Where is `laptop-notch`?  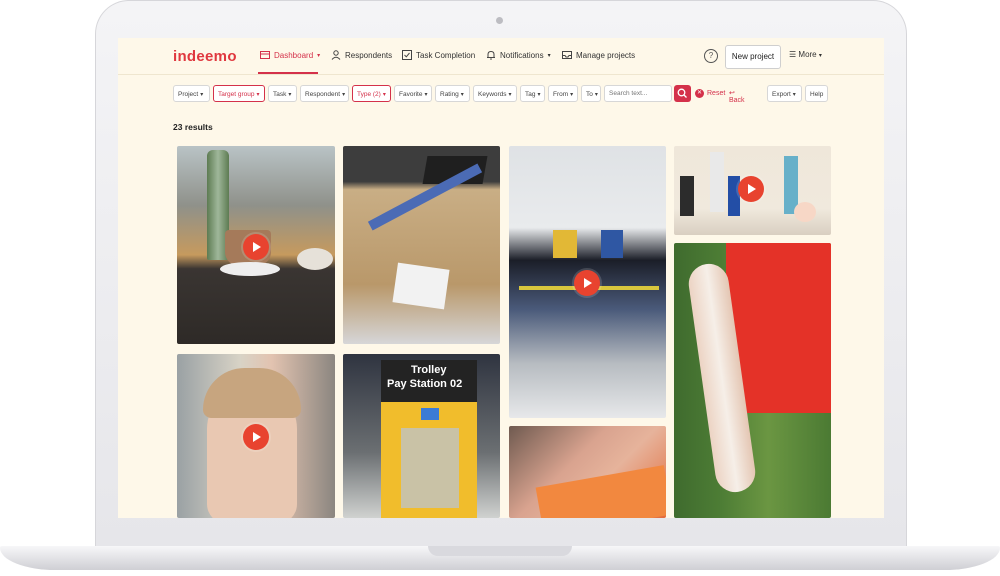 laptop-notch is located at coordinates (500, 551).